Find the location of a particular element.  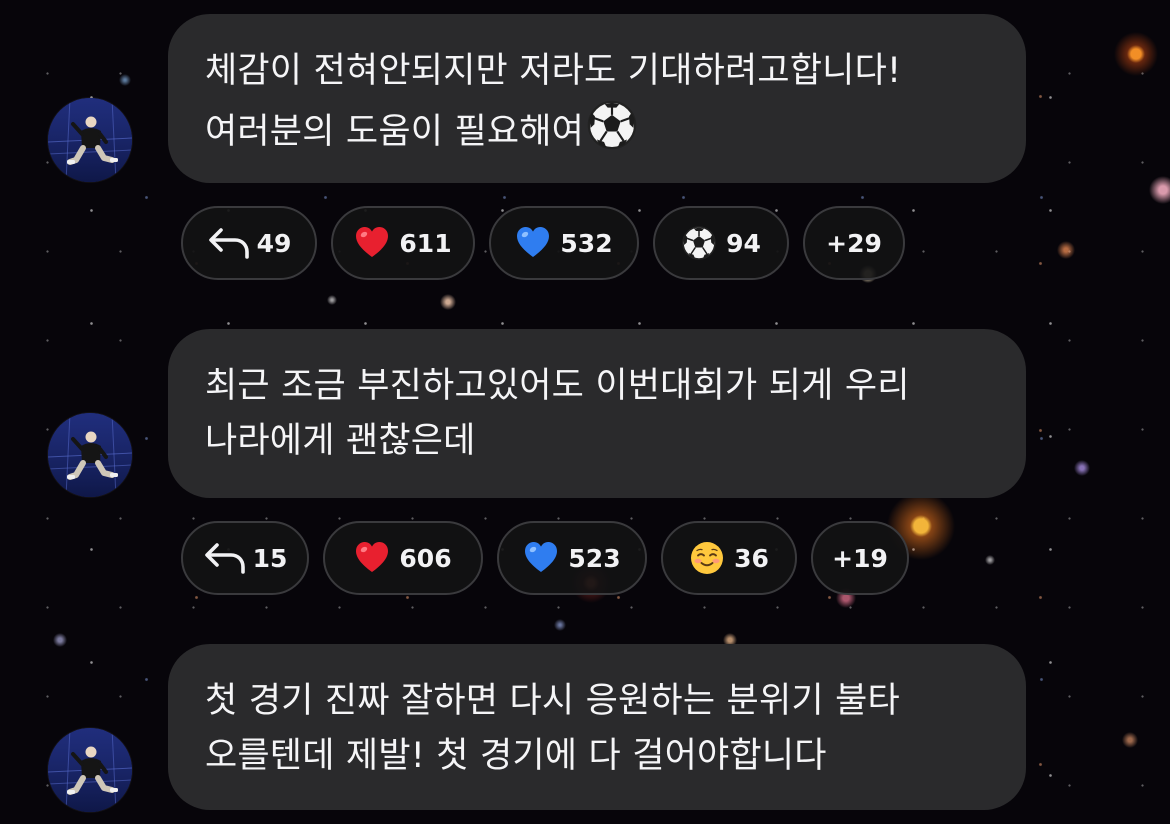

avatar is located at coordinates (90, 770).